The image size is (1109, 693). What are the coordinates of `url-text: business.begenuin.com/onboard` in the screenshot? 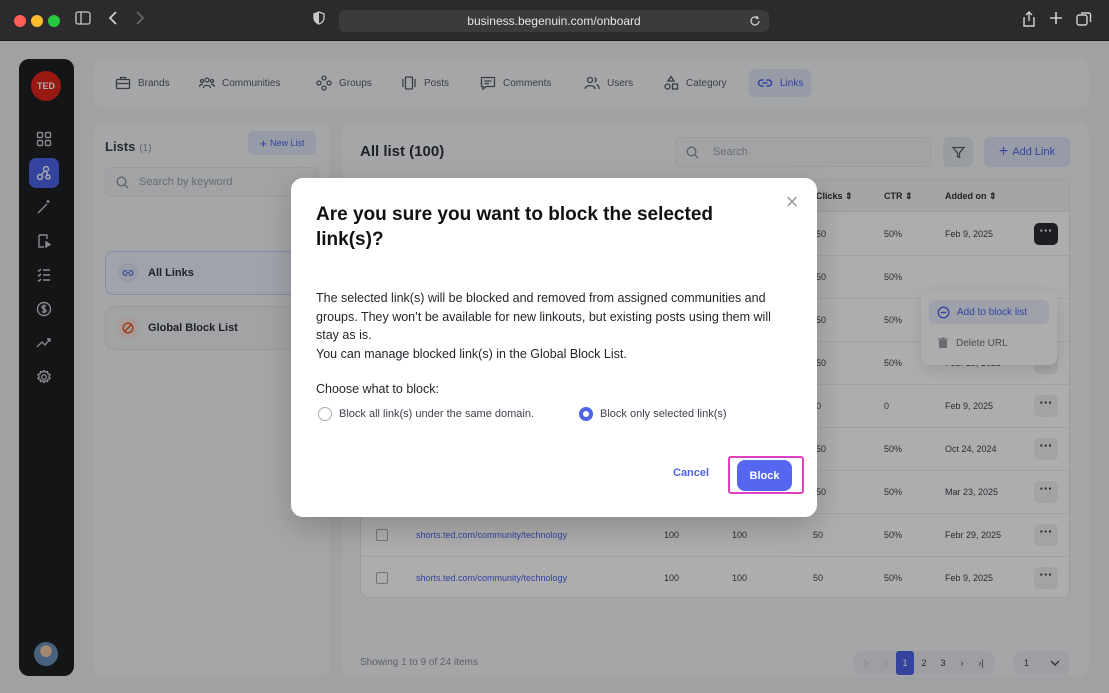 It's located at (554, 21).